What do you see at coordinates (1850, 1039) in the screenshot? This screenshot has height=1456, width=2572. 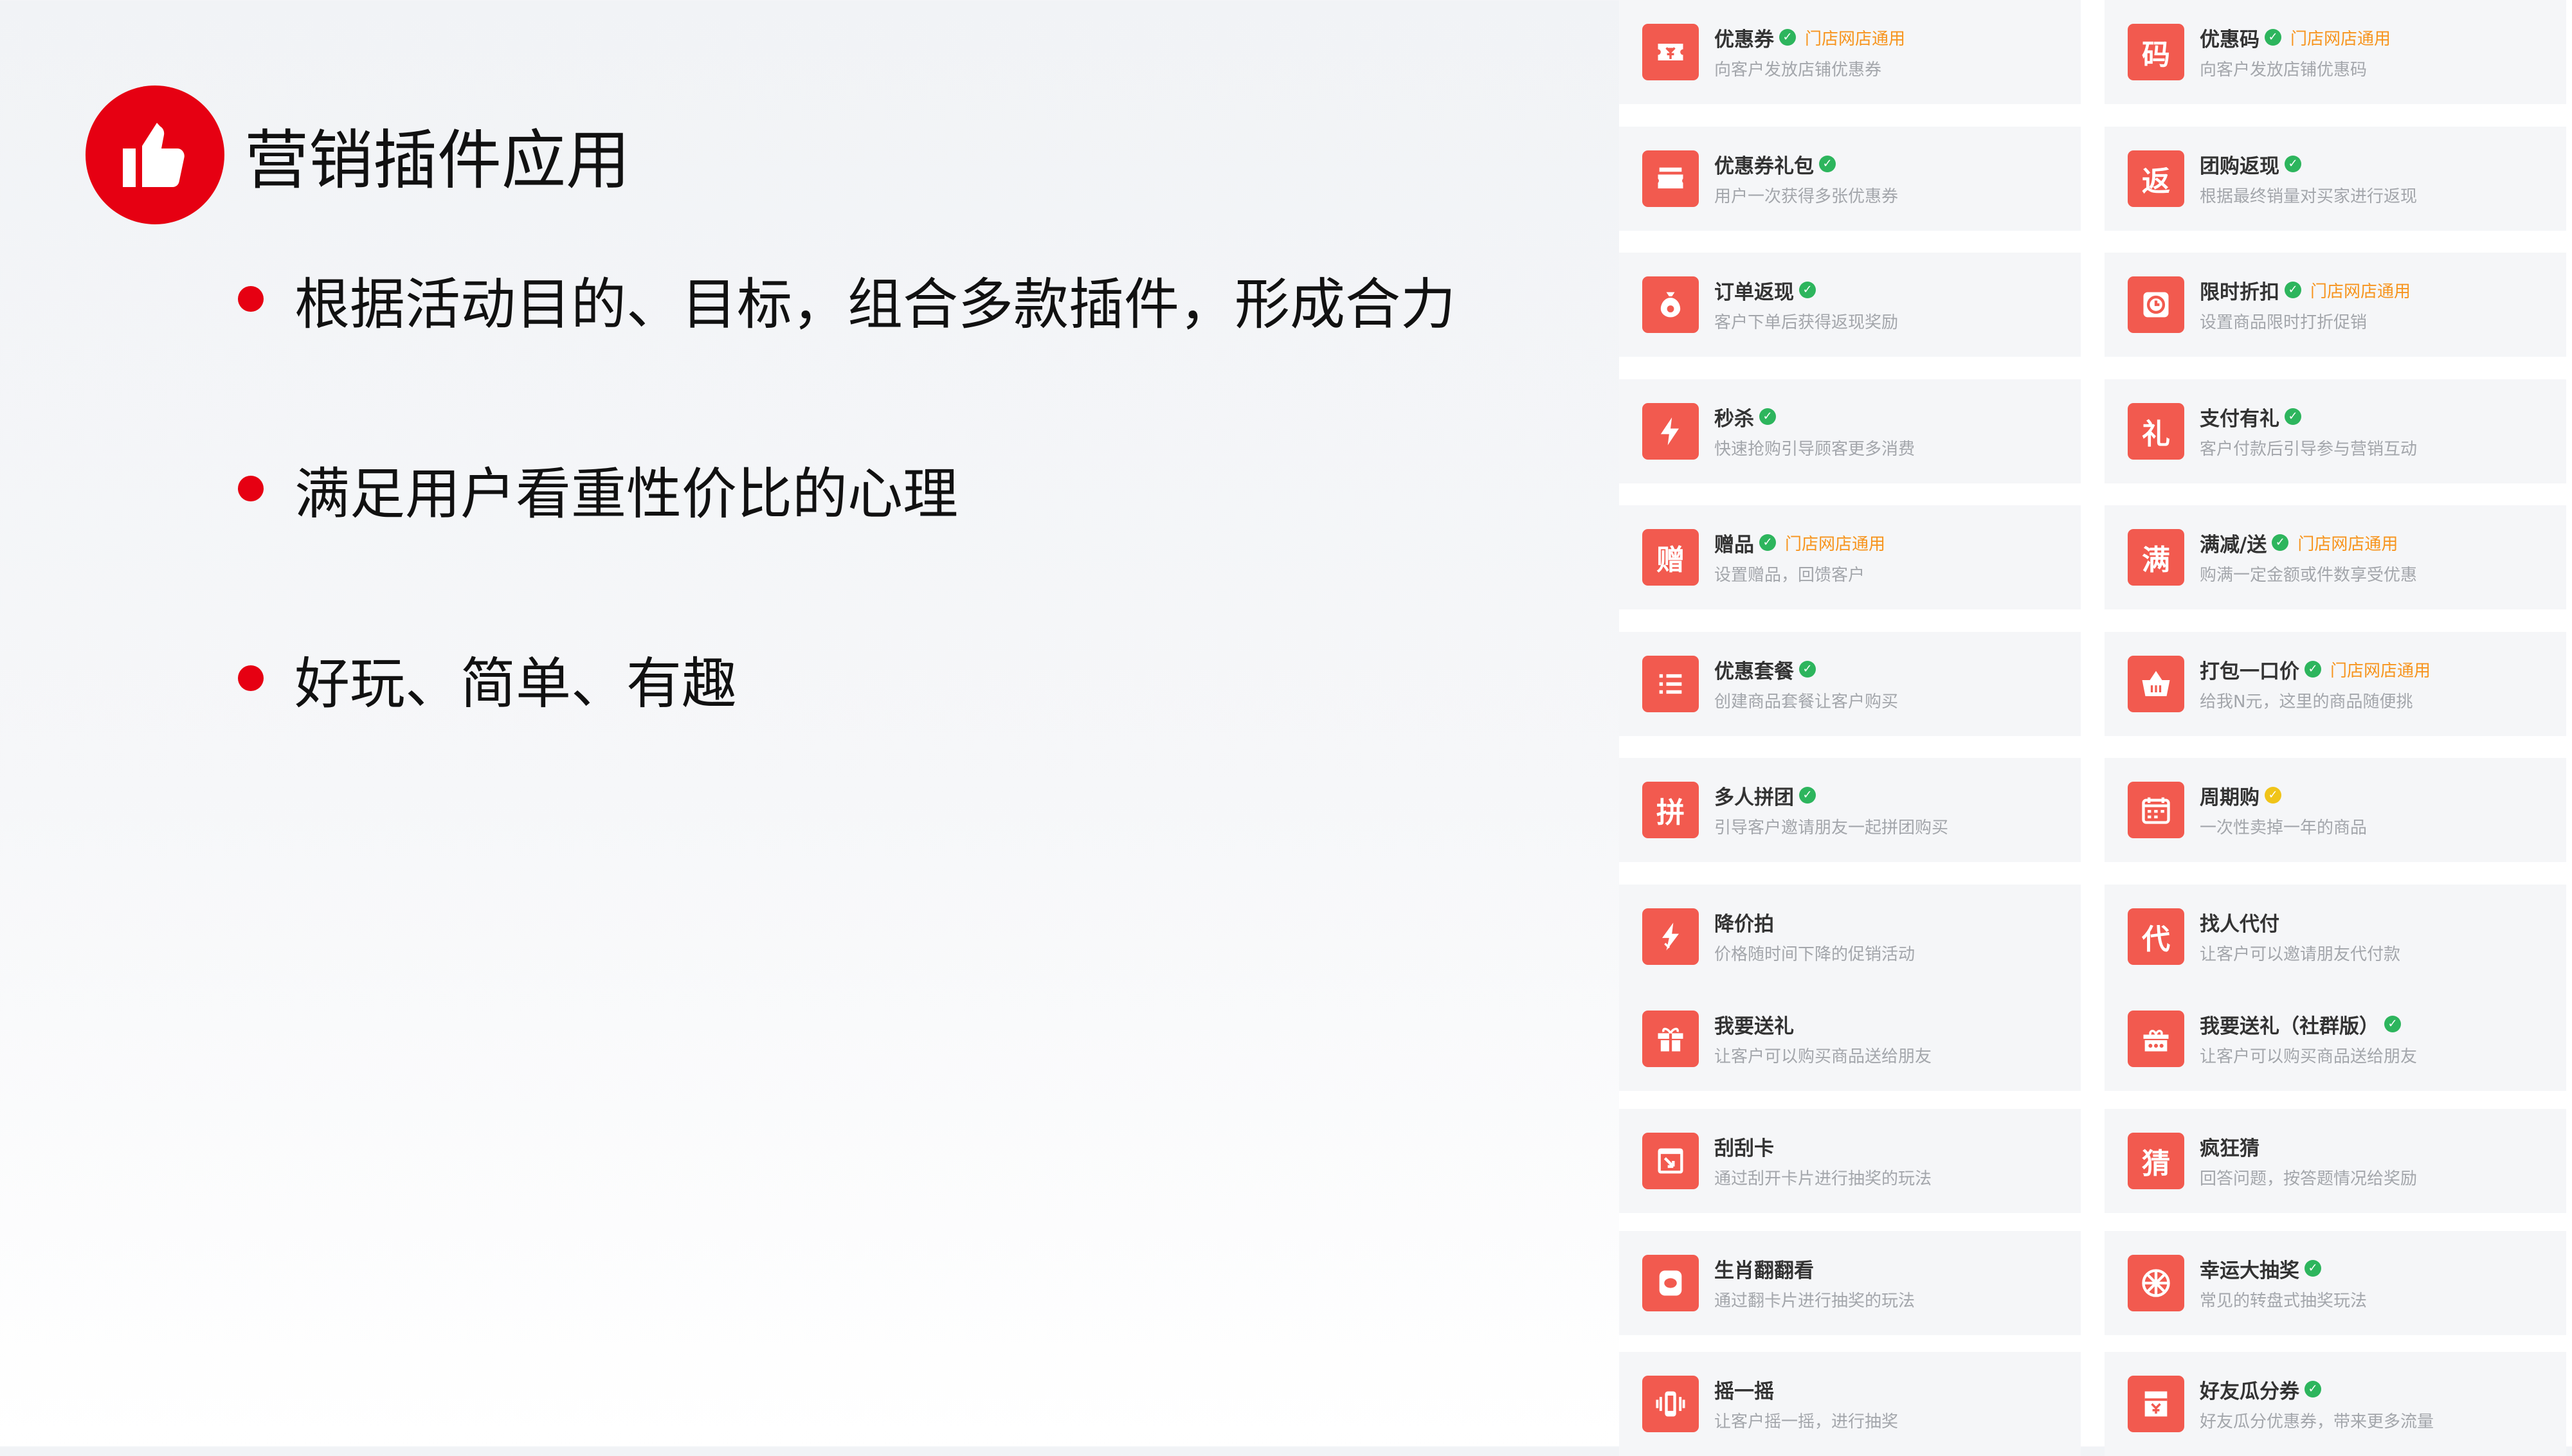 I see `plugin-card: 我要送礼 让客户可以购买商品送给朋友` at bounding box center [1850, 1039].